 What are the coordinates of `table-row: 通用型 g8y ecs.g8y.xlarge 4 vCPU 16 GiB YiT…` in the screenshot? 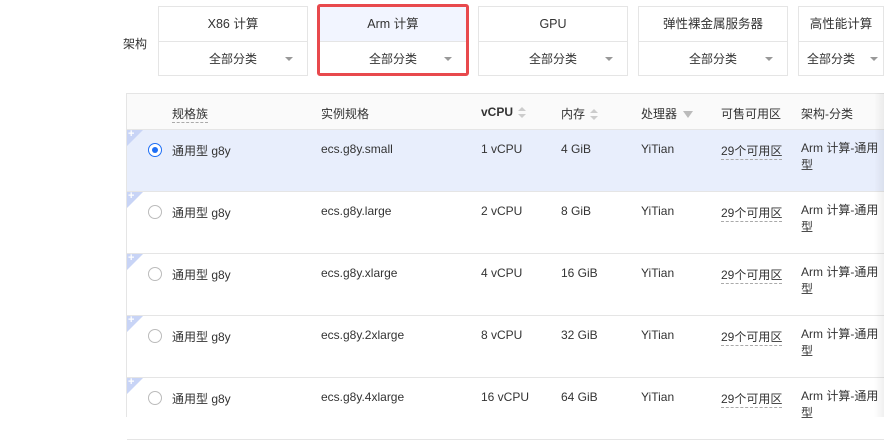 It's located at (505, 284).